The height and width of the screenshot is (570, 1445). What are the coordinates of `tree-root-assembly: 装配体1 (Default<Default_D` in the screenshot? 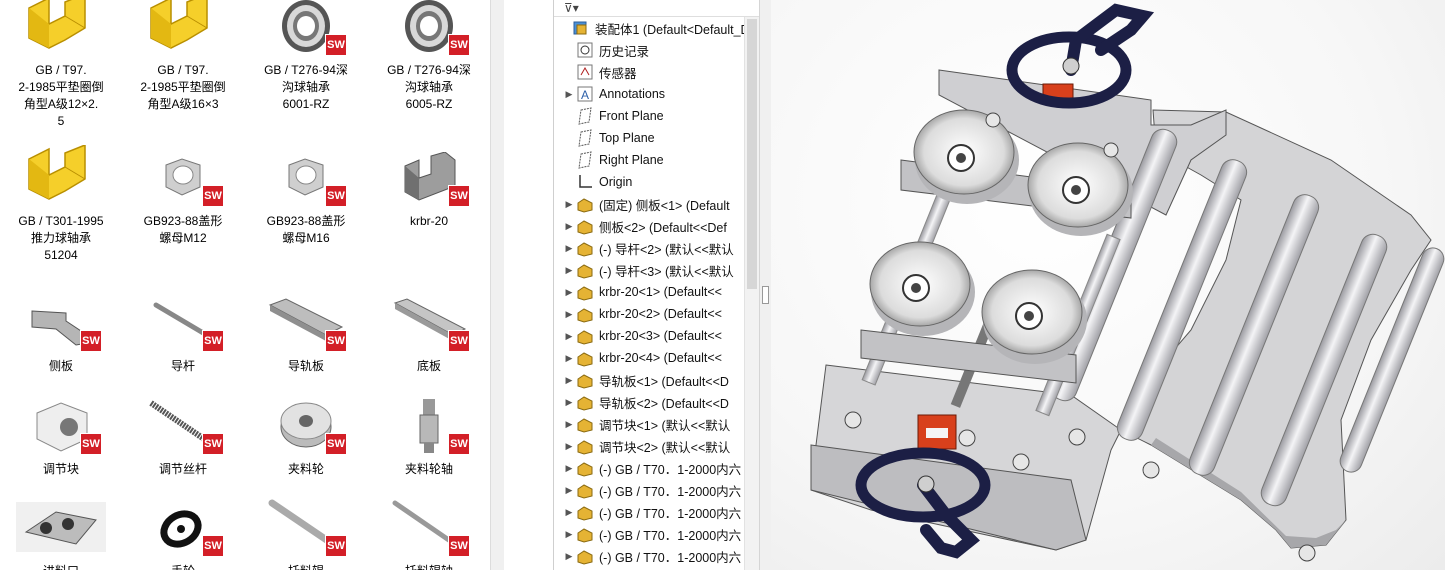 It's located at (652, 28).